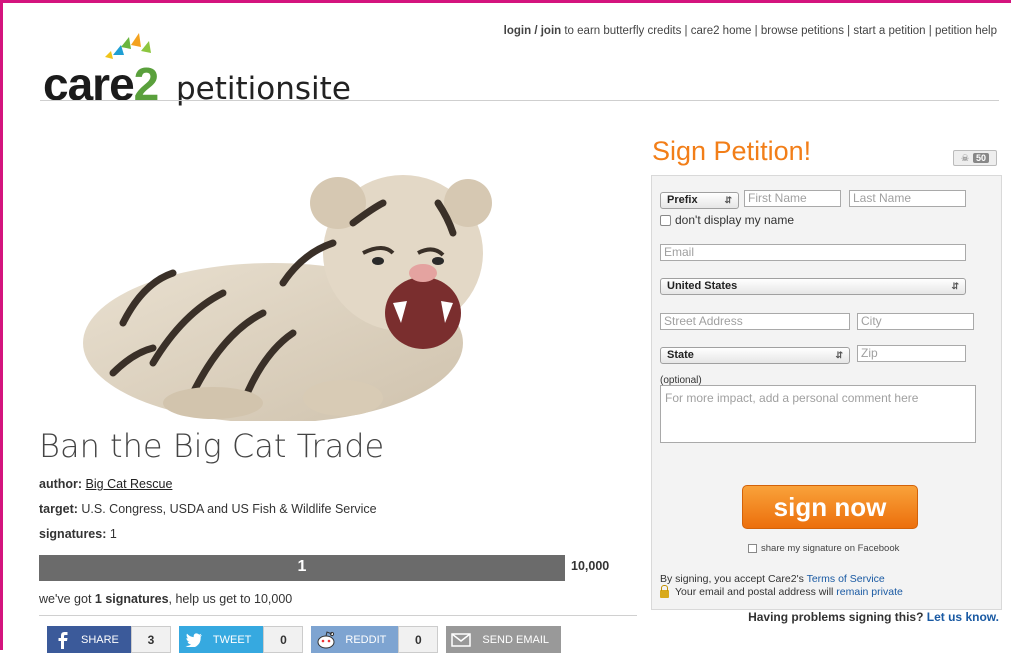  I want to click on login-join-link: login / join, so click(533, 31).